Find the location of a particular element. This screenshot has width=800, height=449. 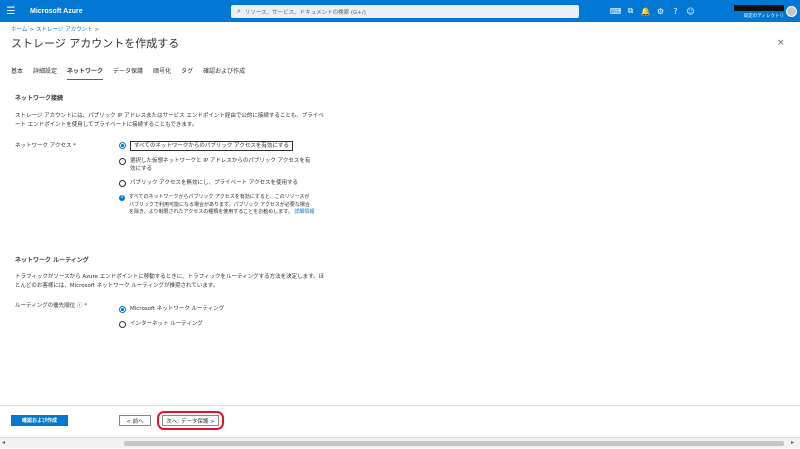

radio-public-all-networks: すべてのネットワークからのパブリック アクセスを有効にする is located at coordinates (206, 146).